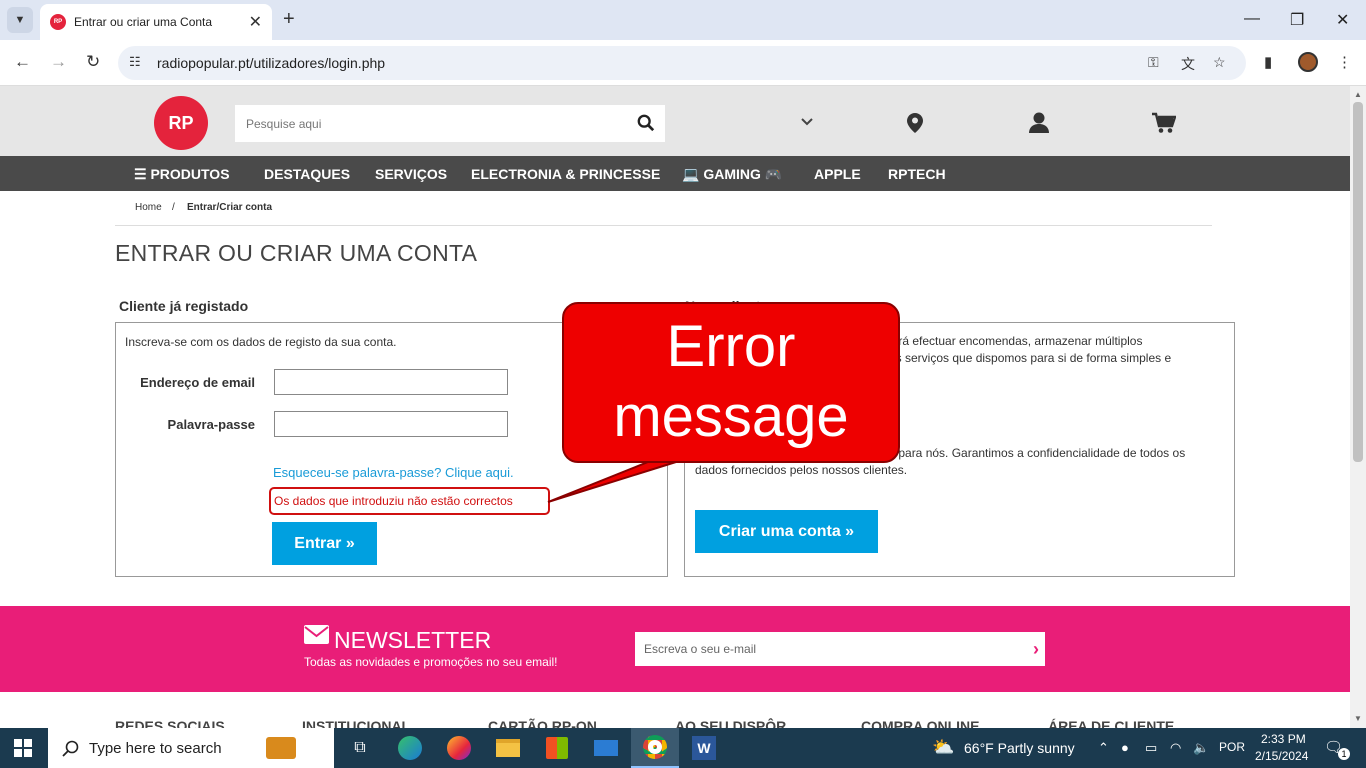 The height and width of the screenshot is (768, 1366). I want to click on menu-item-destaques: DESTAQUES, so click(307, 174).